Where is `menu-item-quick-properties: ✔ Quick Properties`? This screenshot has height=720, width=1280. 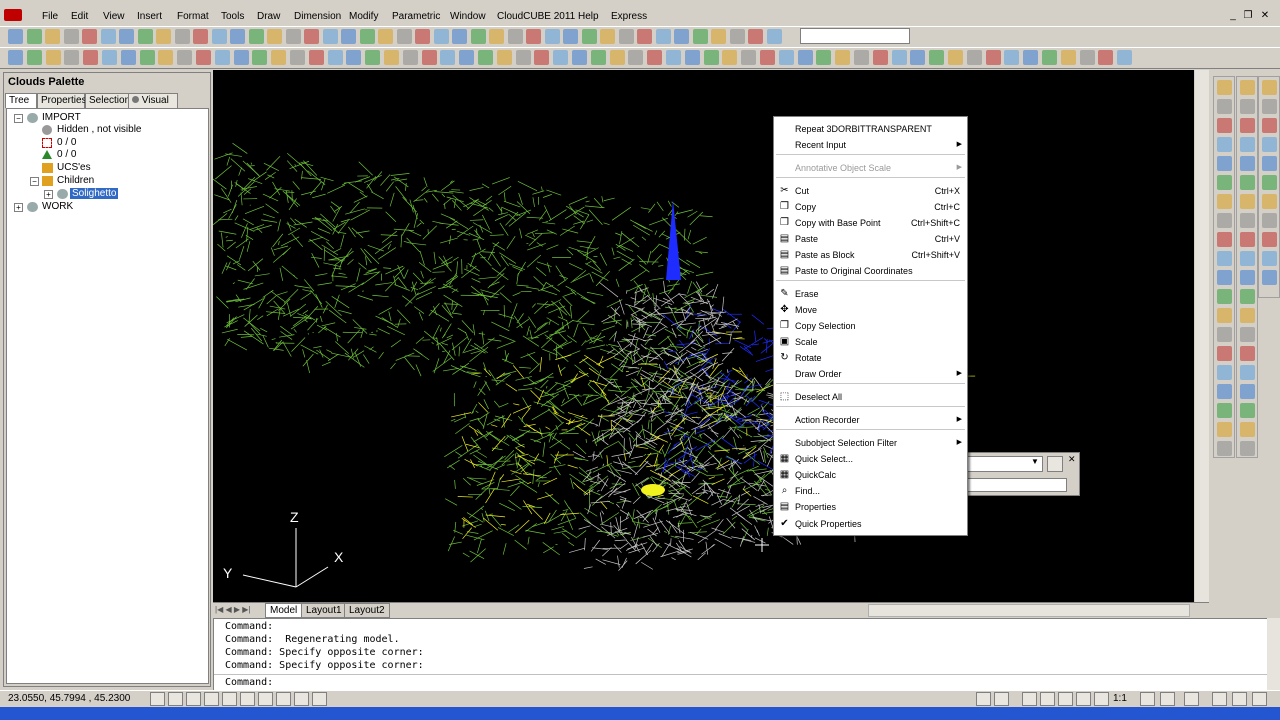 menu-item-quick-properties: ✔ Quick Properties is located at coordinates (870, 524).